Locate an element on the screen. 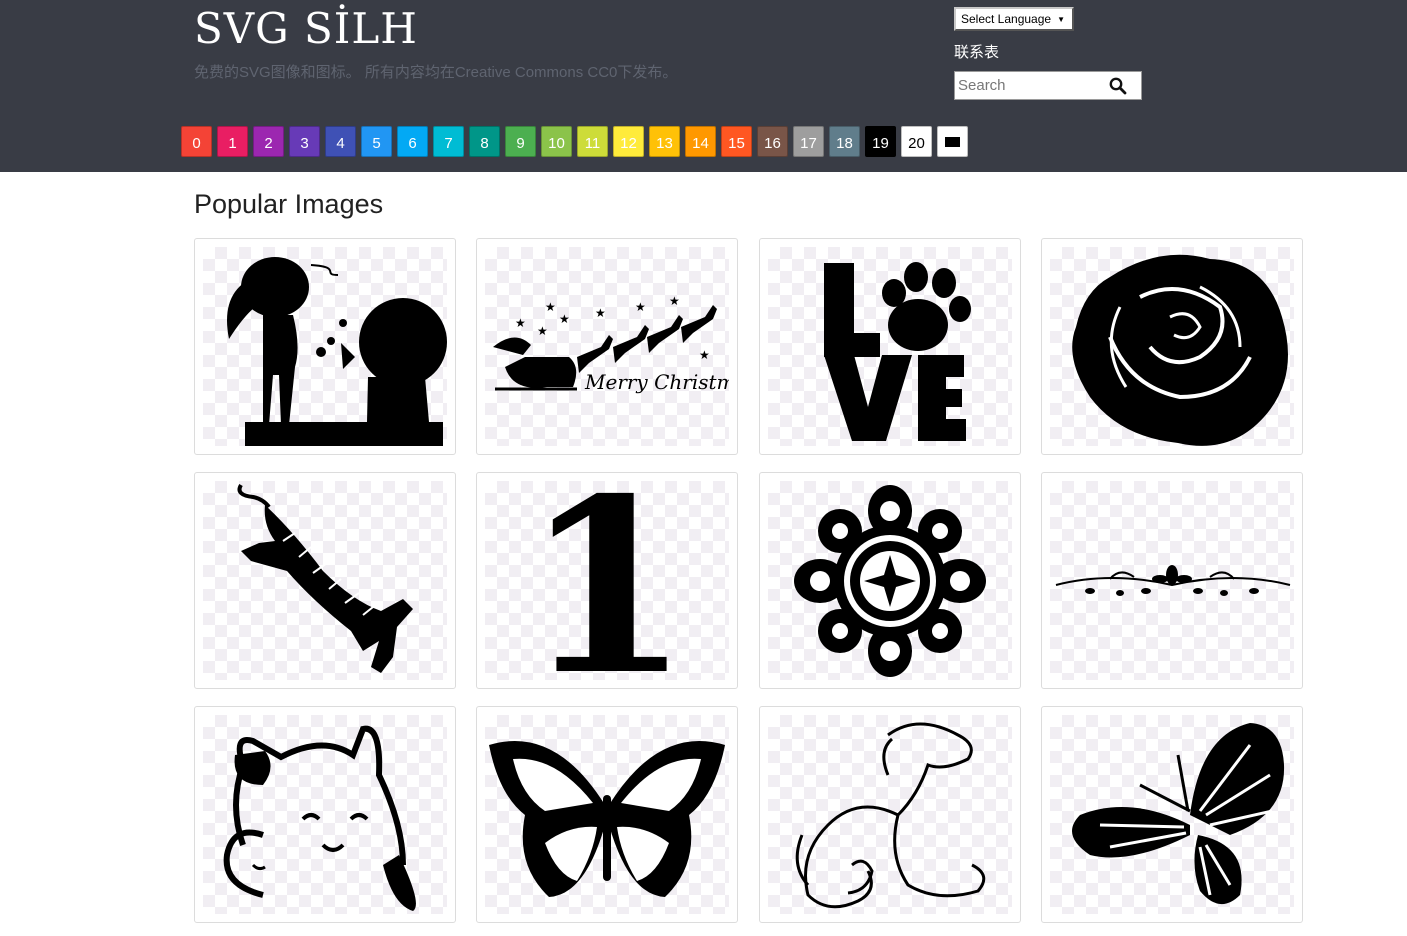  color-swatch-label: 1 is located at coordinates (232, 143).